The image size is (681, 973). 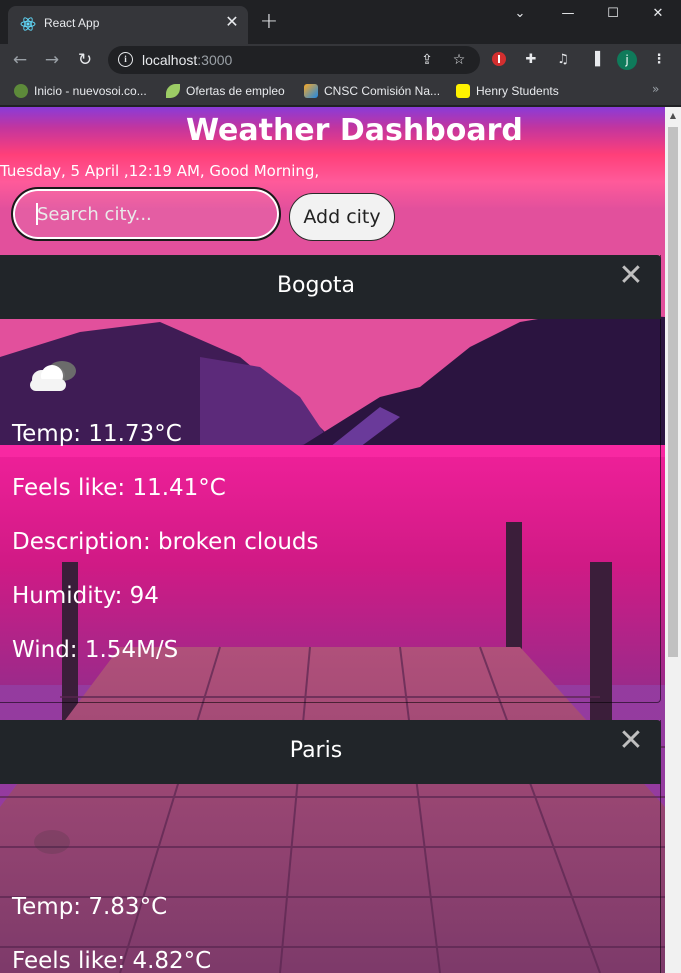 What do you see at coordinates (316, 750) in the screenshot?
I see `card-city-name: Paris` at bounding box center [316, 750].